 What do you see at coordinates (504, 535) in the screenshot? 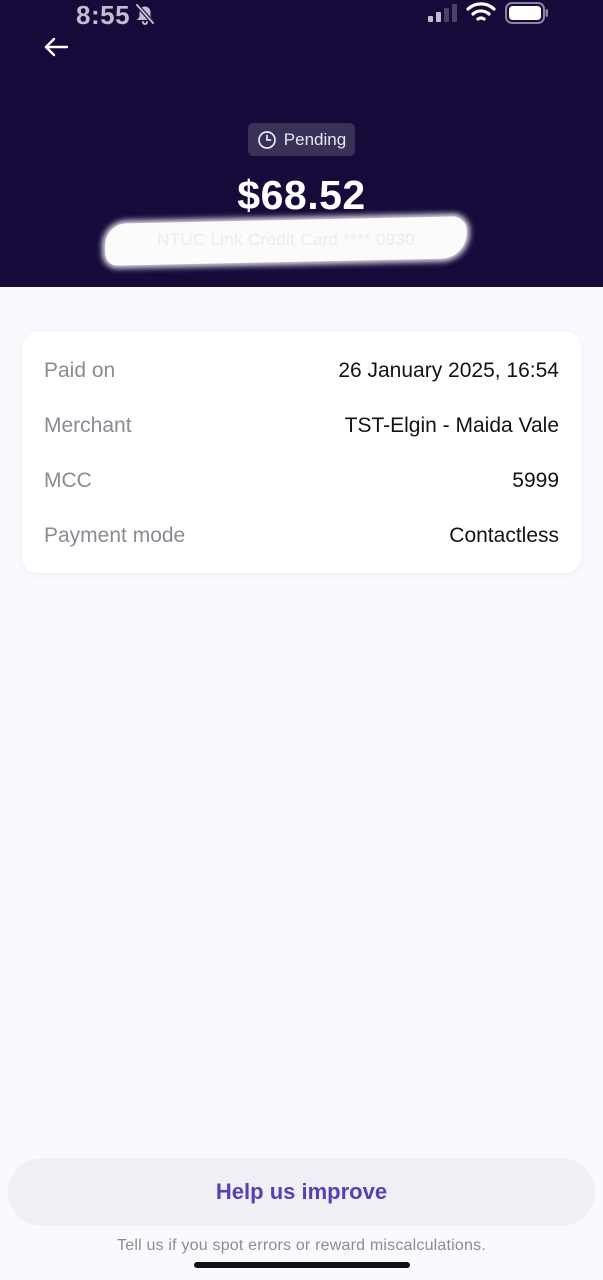
I see `detail-value: Contactless` at bounding box center [504, 535].